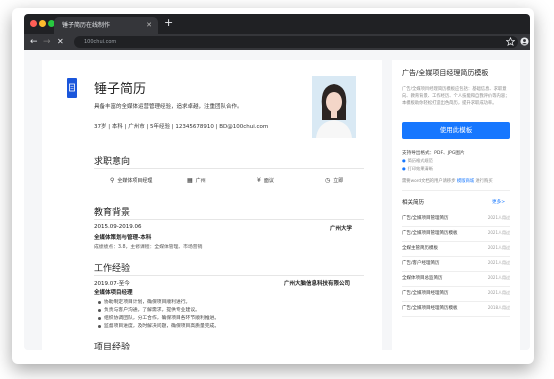  What do you see at coordinates (341, 229) in the screenshot?
I see `education-school: 广州大学` at bounding box center [341, 229].